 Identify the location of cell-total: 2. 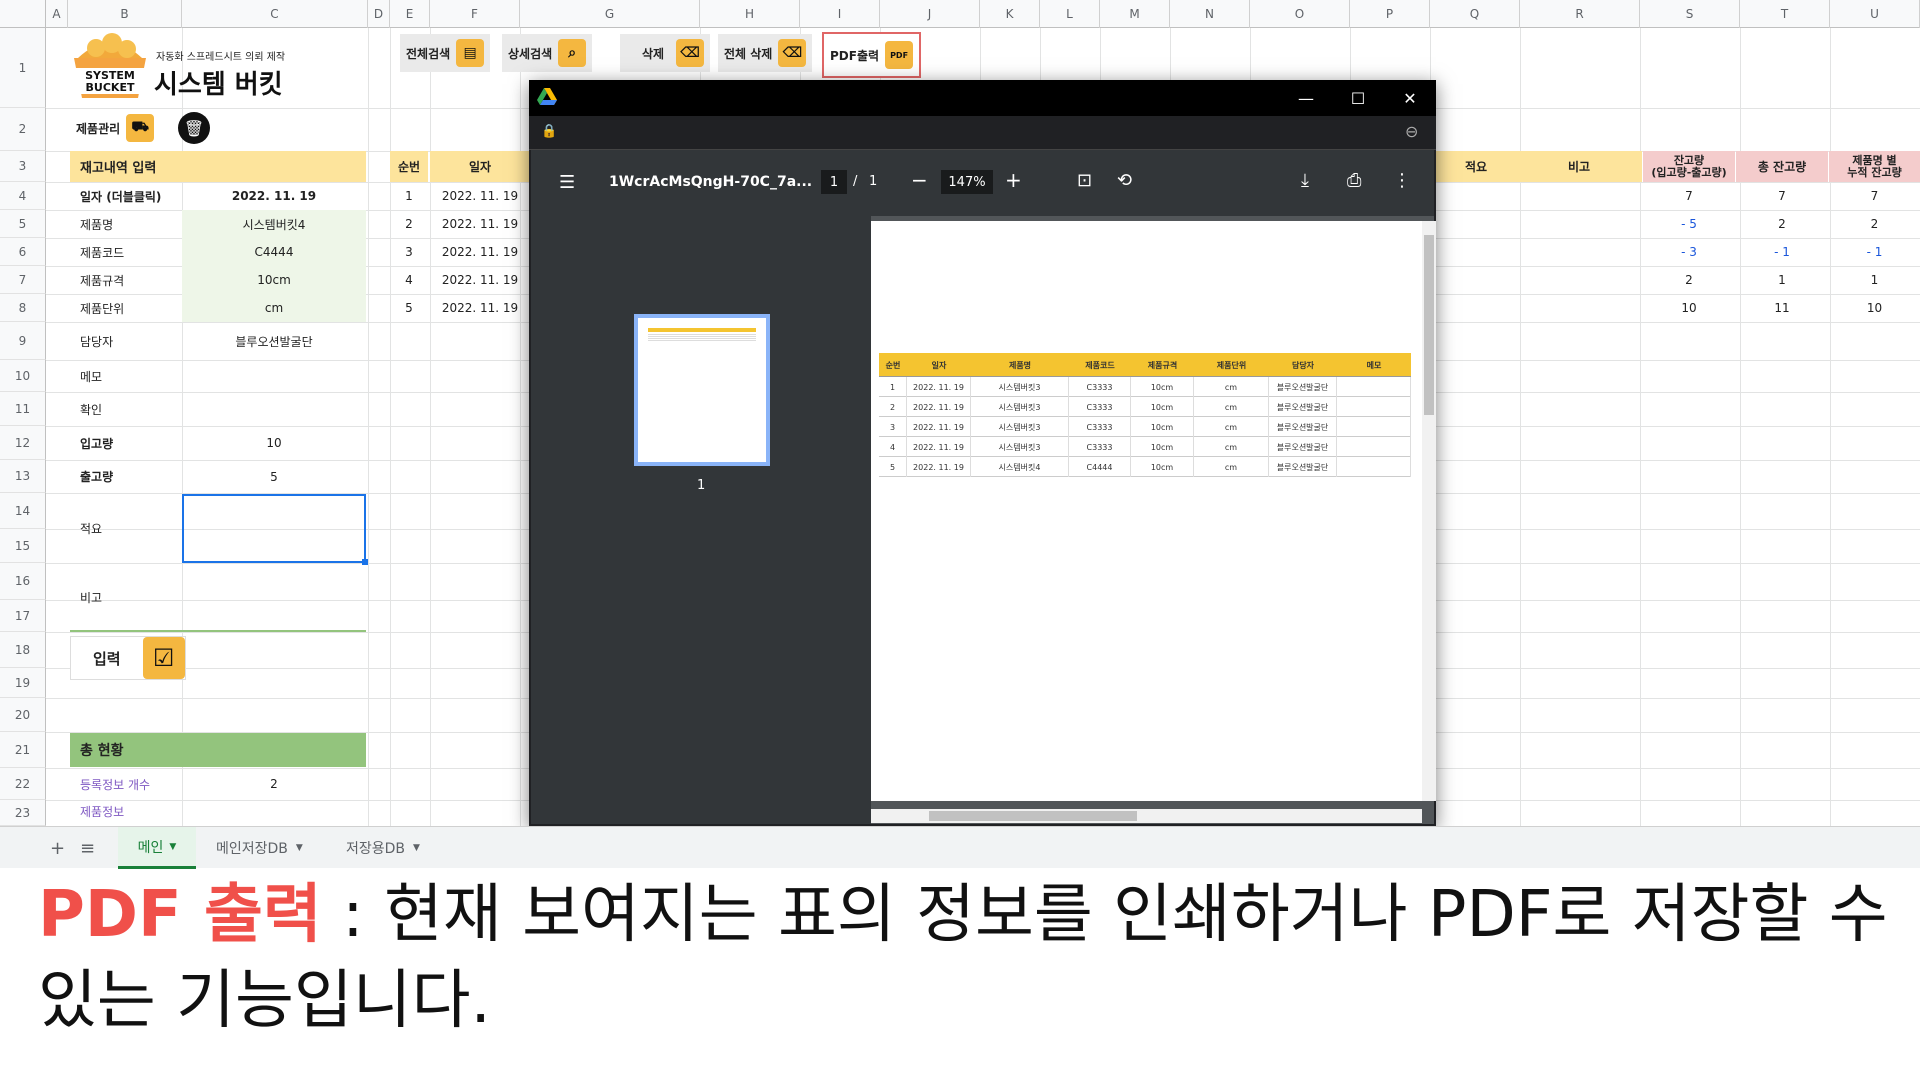
(1782, 224).